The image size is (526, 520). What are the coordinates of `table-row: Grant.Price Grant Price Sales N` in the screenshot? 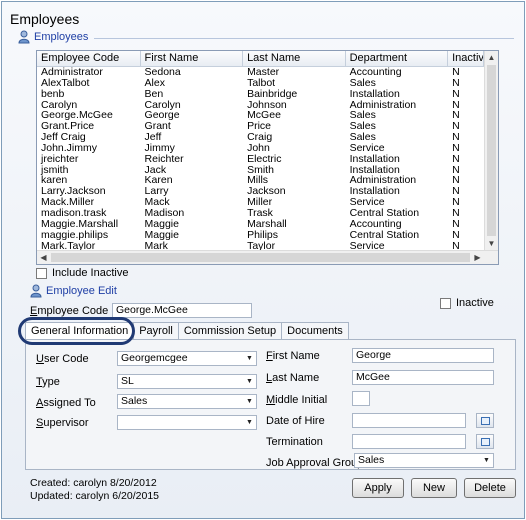 It's located at (260, 126).